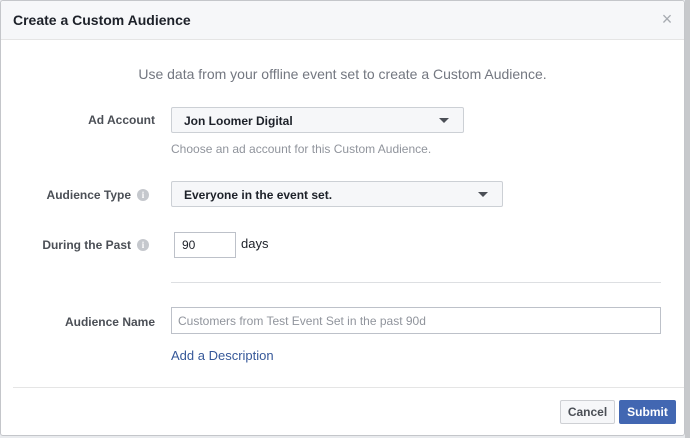  Describe the element at coordinates (647, 412) in the screenshot. I see `submit-button: Submit` at that location.